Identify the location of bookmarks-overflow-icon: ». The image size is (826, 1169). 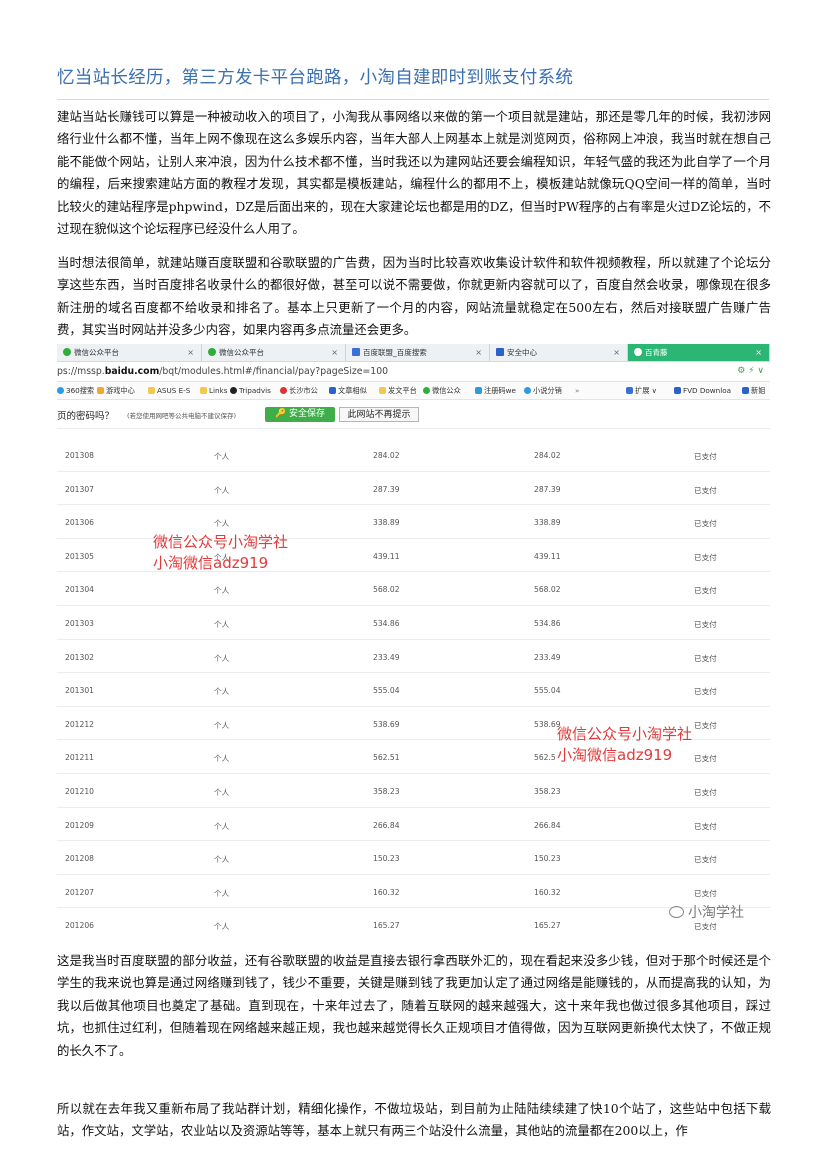
(577, 390).